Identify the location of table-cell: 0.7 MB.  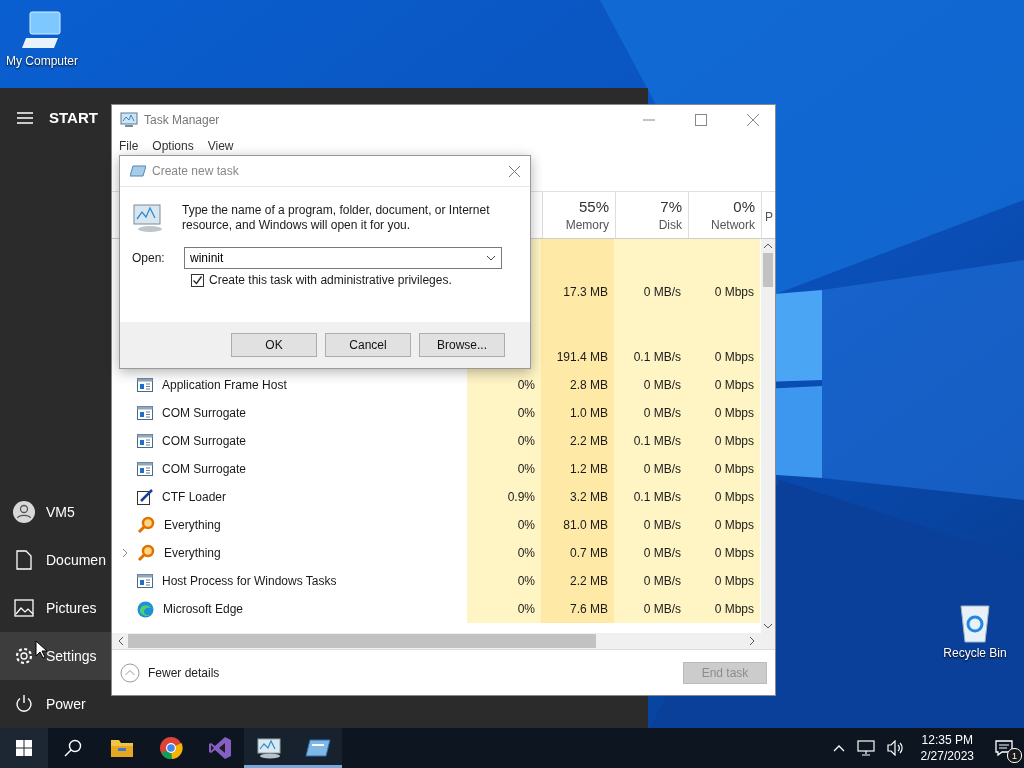
(577, 553).